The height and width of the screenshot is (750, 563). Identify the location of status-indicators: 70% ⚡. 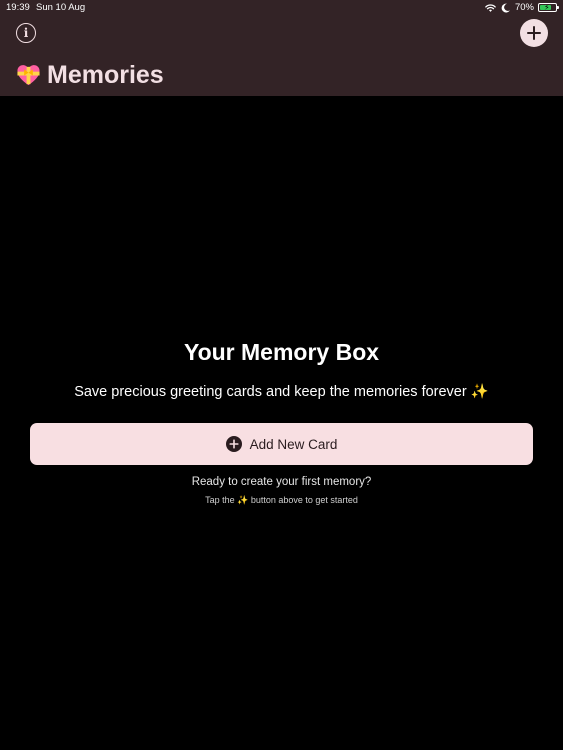
(522, 7).